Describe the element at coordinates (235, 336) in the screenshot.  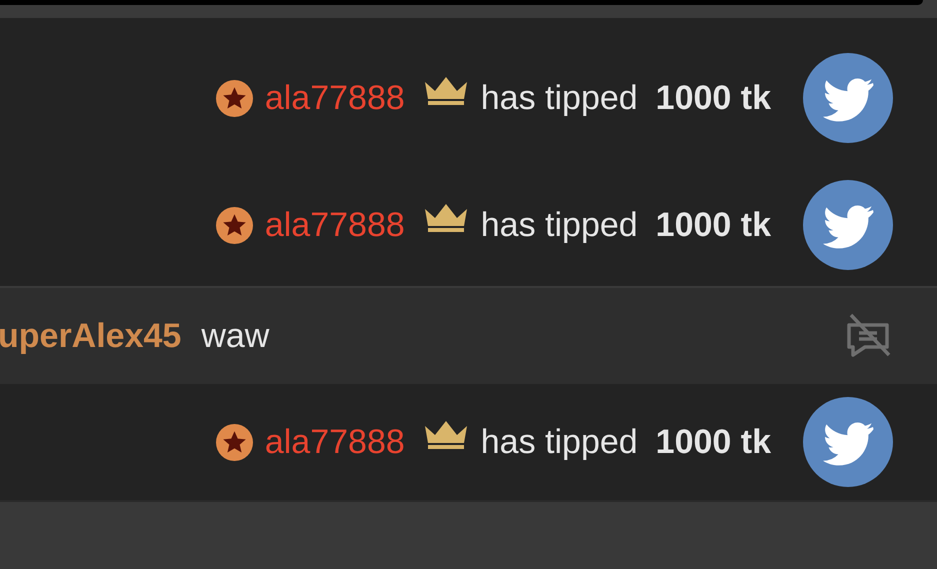
I see `chat-message: waw` at that location.